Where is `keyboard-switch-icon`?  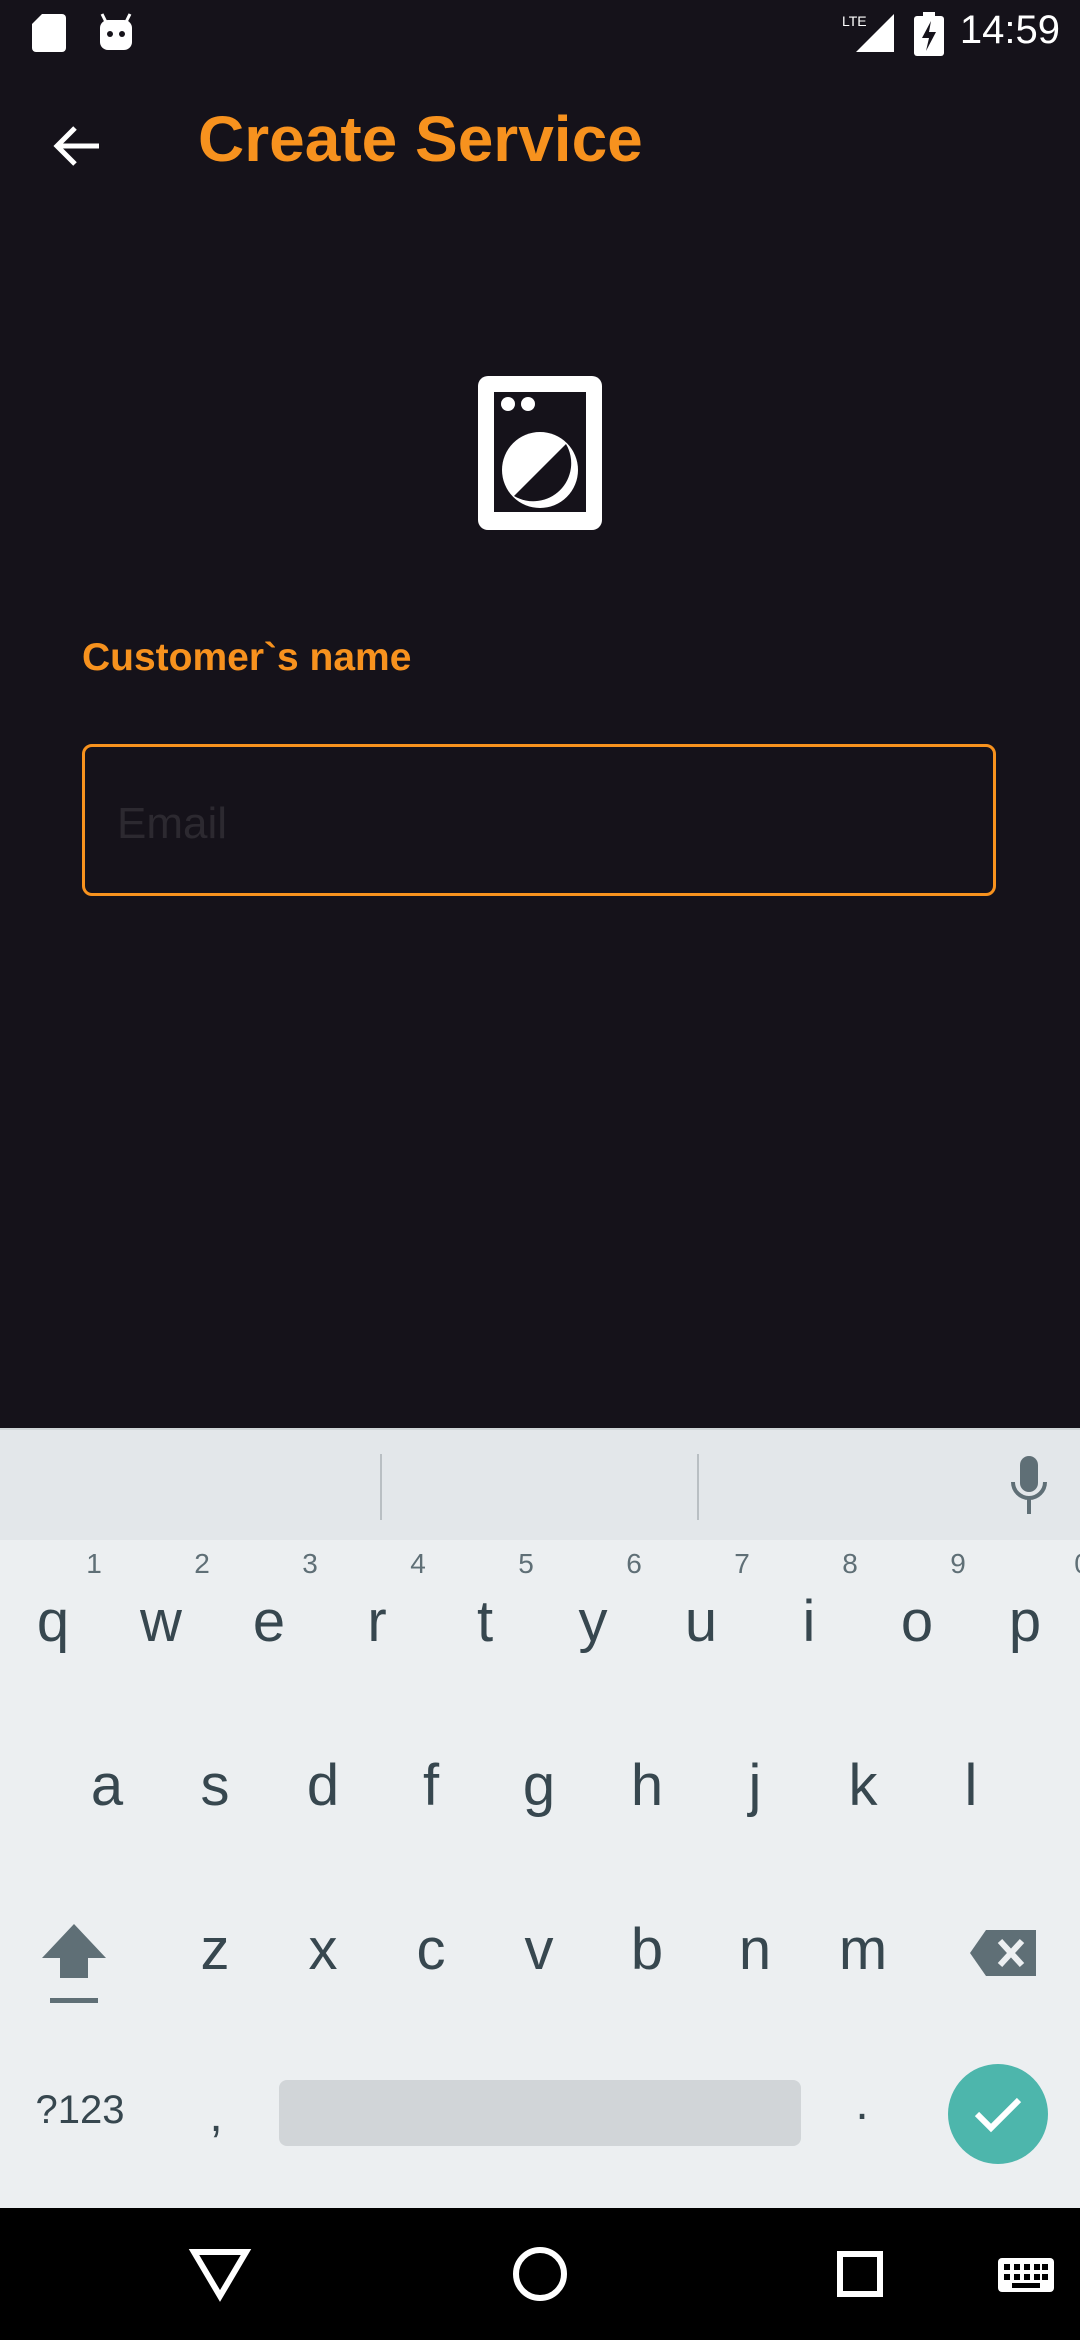 keyboard-switch-icon is located at coordinates (1026, 2274).